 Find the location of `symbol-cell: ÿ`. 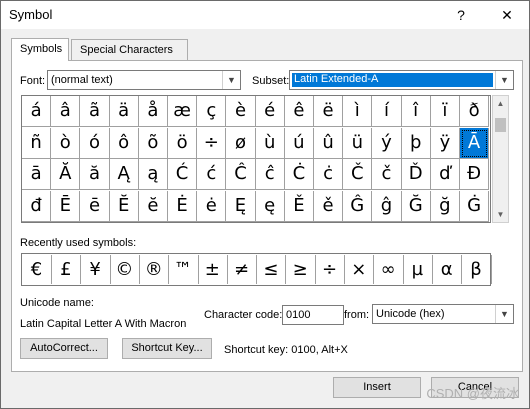

symbol-cell: ÿ is located at coordinates (445, 143).